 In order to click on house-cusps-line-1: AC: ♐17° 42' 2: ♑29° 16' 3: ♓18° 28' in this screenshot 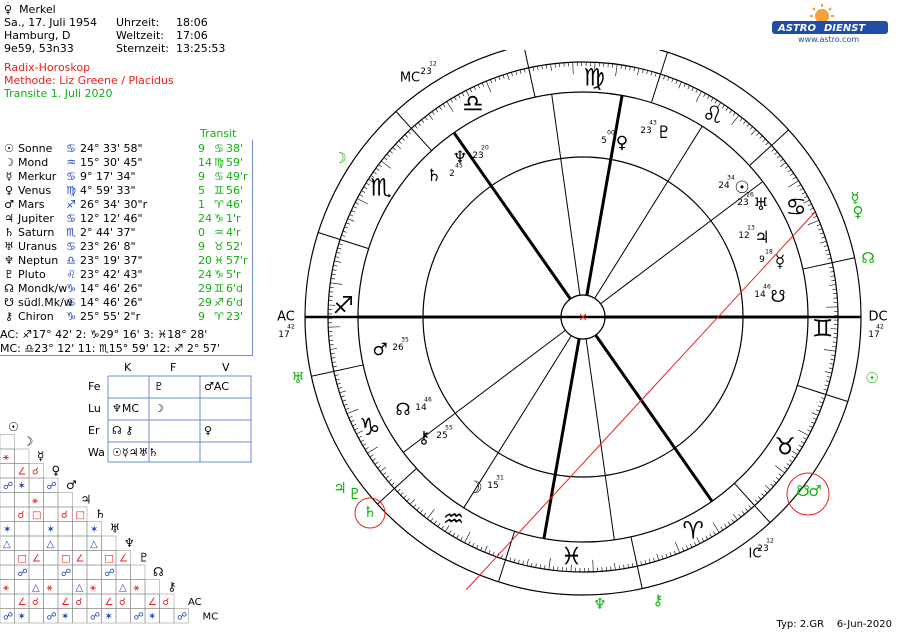, I will do `click(104, 334)`.